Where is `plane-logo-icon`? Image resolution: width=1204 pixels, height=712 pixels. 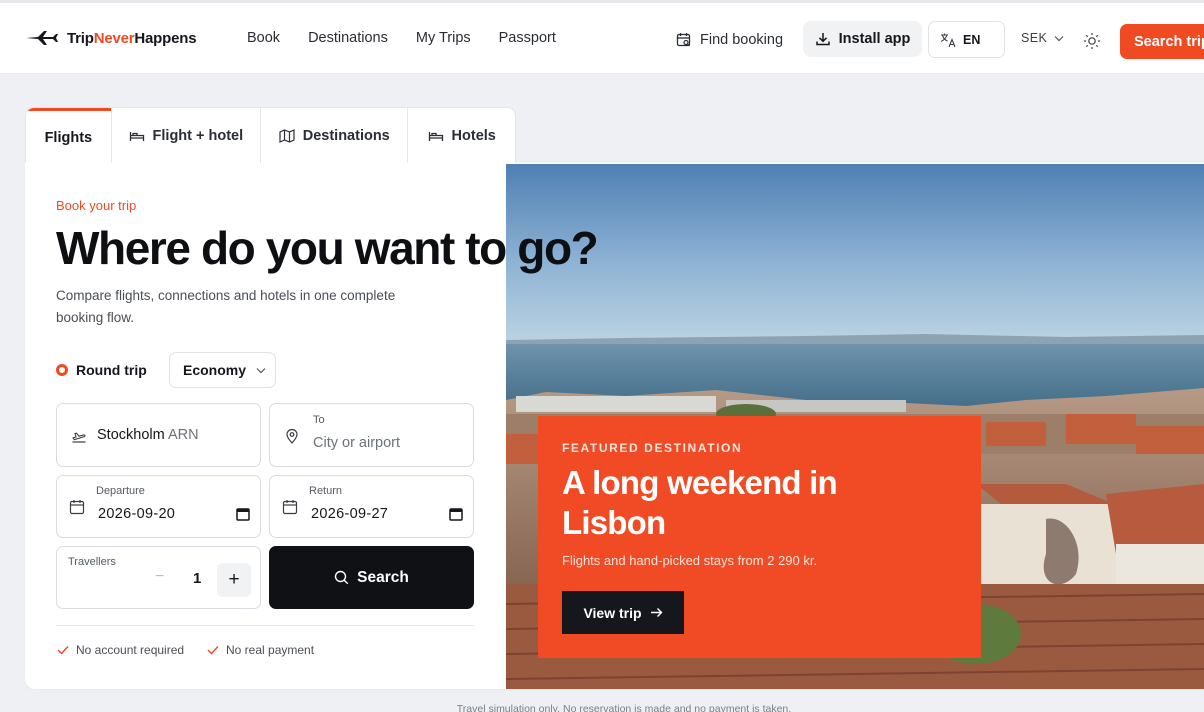
plane-logo-icon is located at coordinates (42, 38).